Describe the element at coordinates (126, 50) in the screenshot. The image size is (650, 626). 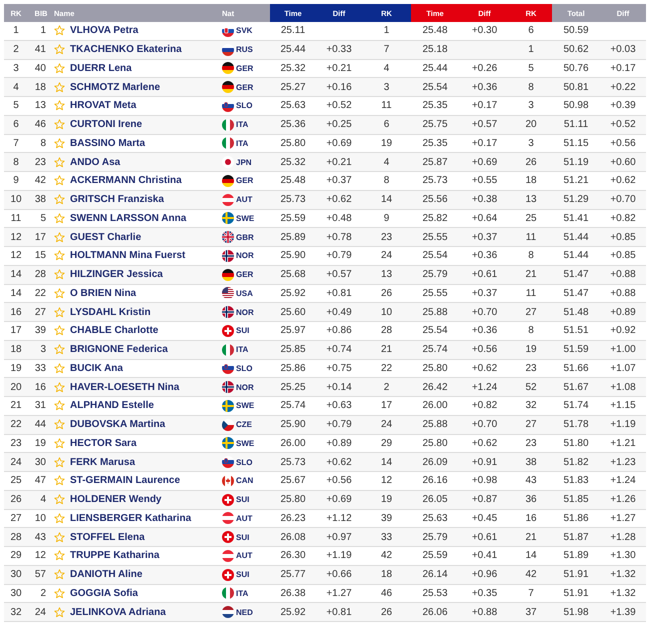
I see `athlete-name: TKACHENKO Ekaterina` at that location.